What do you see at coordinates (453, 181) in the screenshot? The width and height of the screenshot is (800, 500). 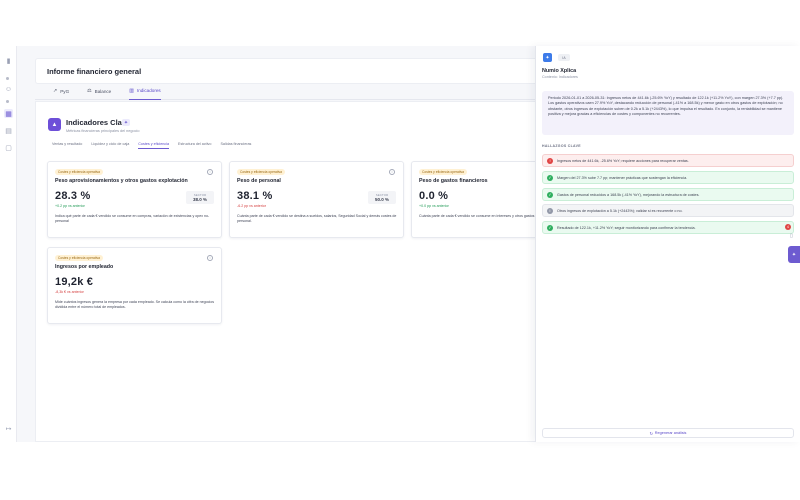 I see `kpi-title: Peso de gastos financieros` at bounding box center [453, 181].